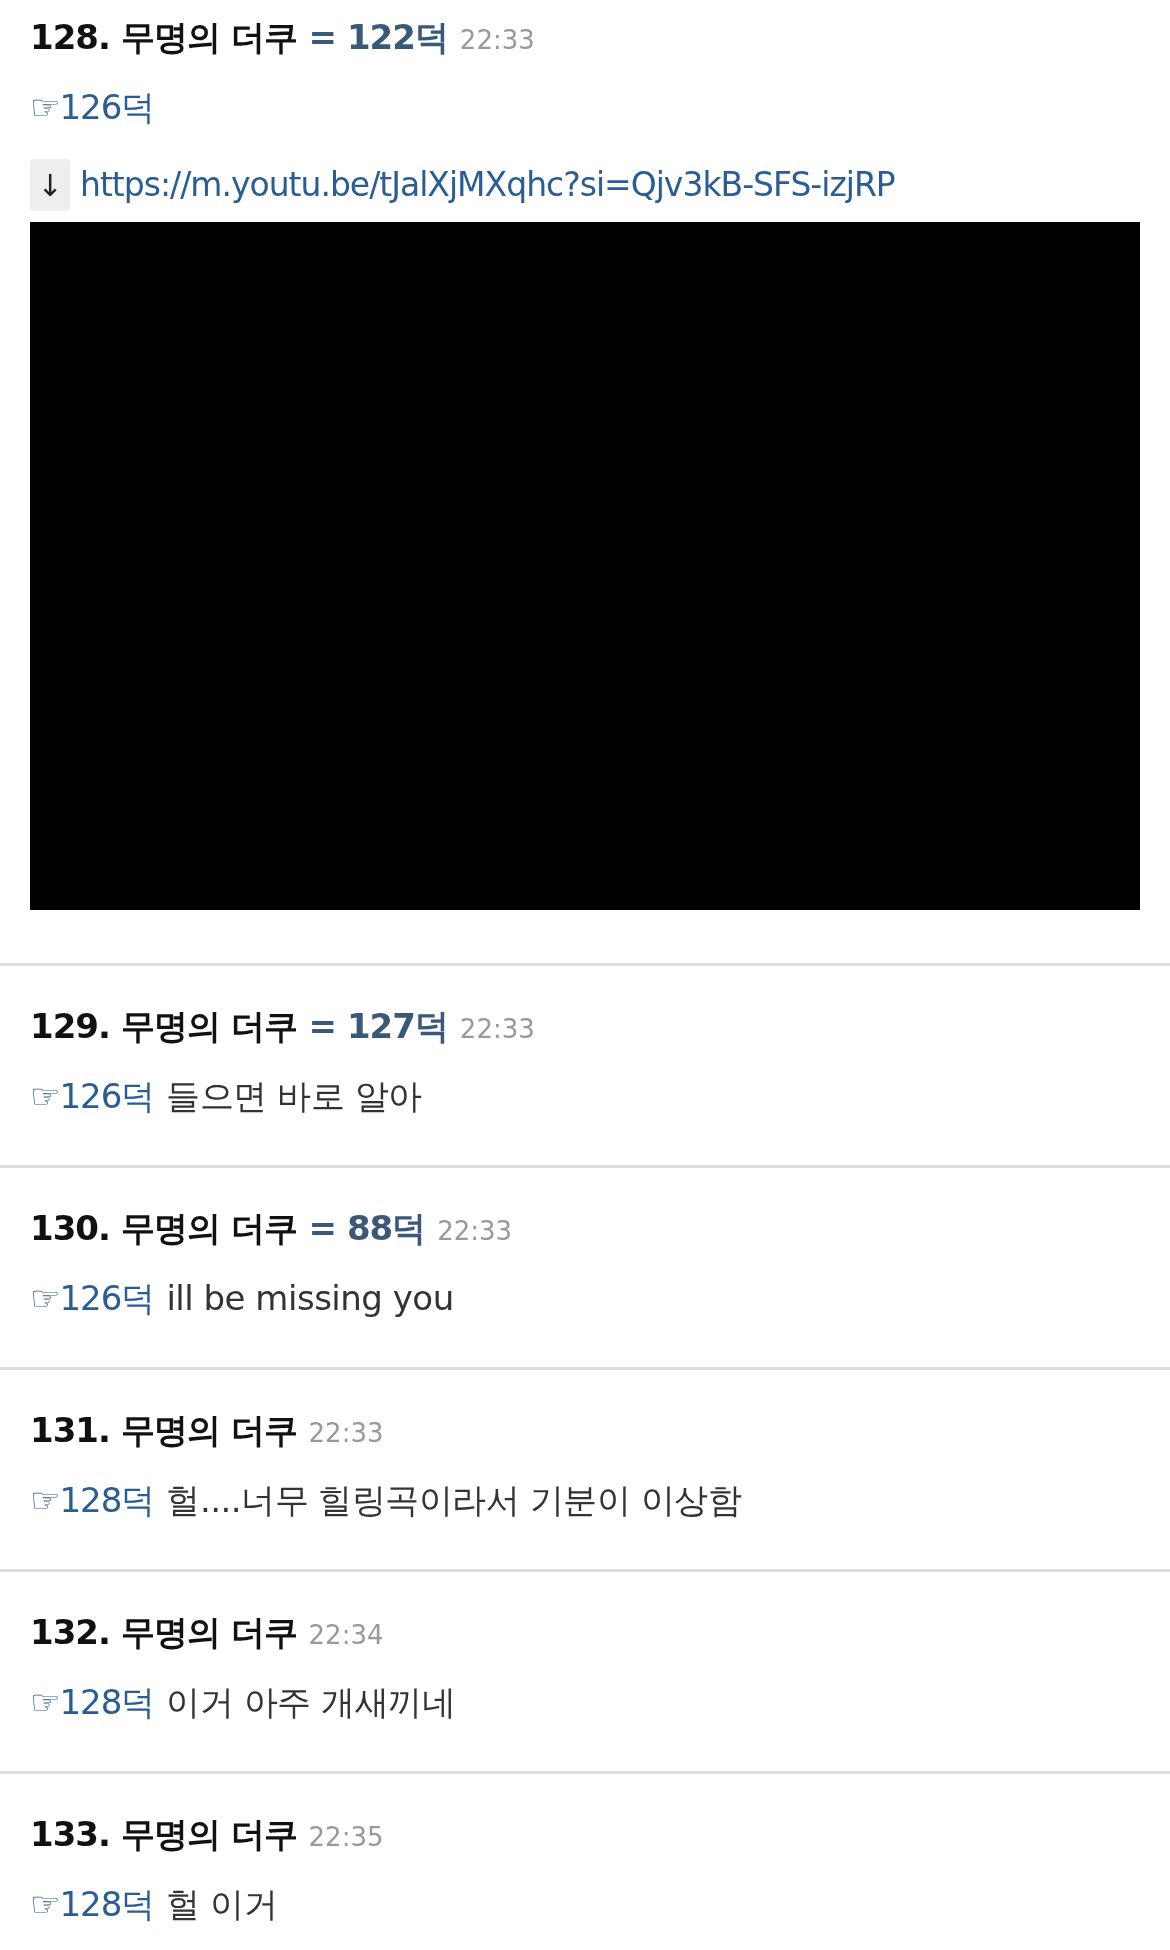  Describe the element at coordinates (163, 37) in the screenshot. I see `post-number-author: 128. 무명의 더쿠` at that location.